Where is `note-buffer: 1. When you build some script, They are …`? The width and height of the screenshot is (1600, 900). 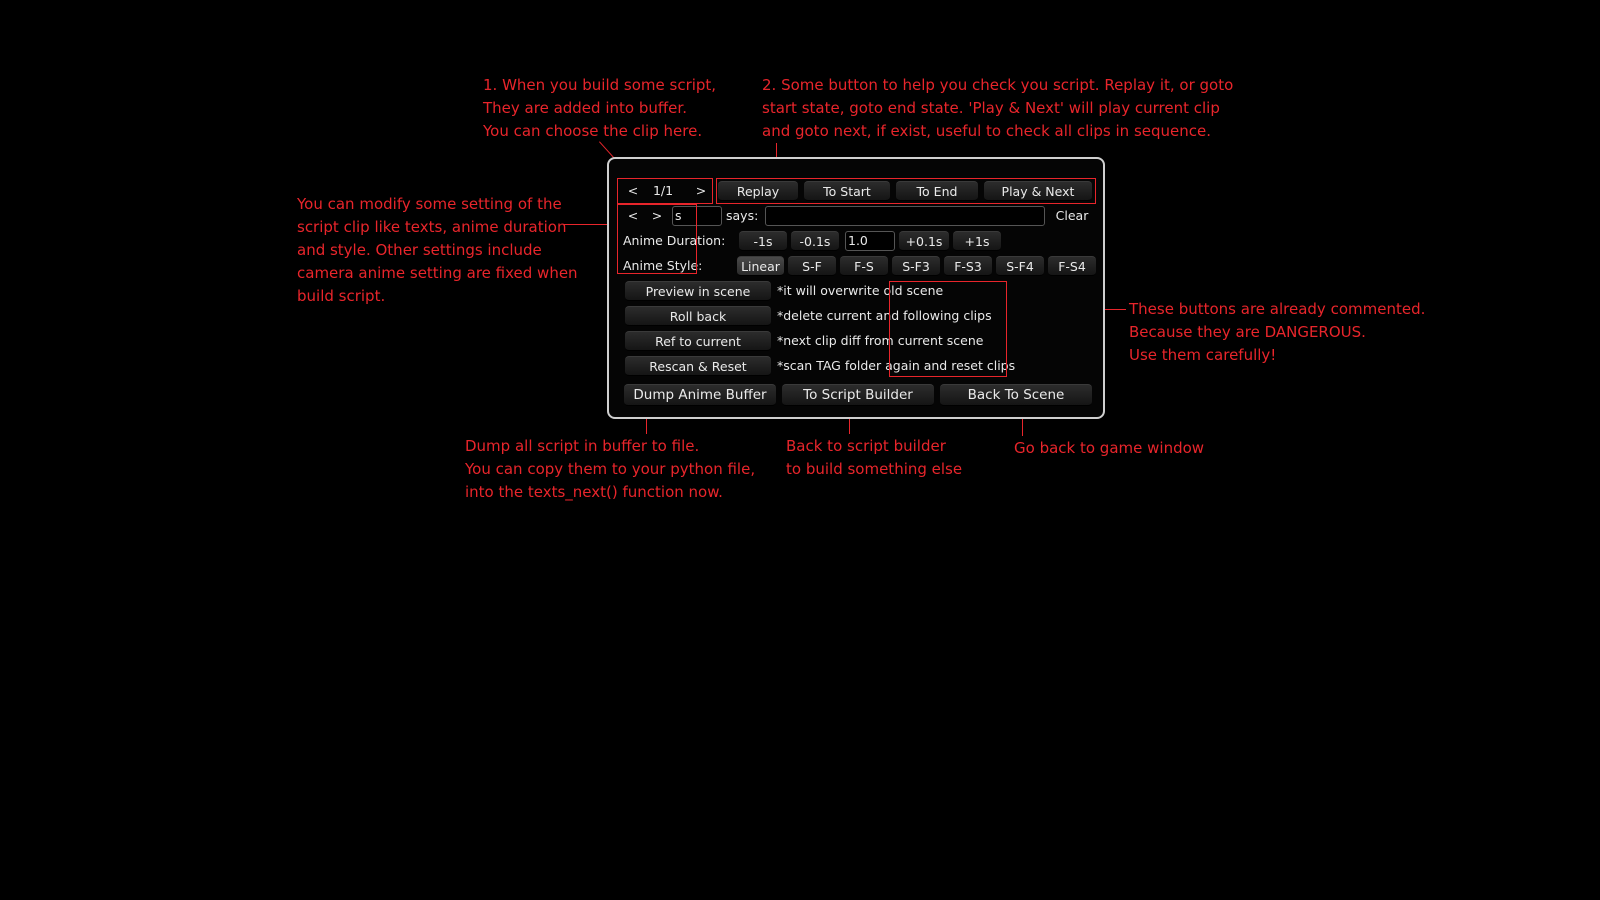 note-buffer: 1. When you build some script, They are … is located at coordinates (600, 108).